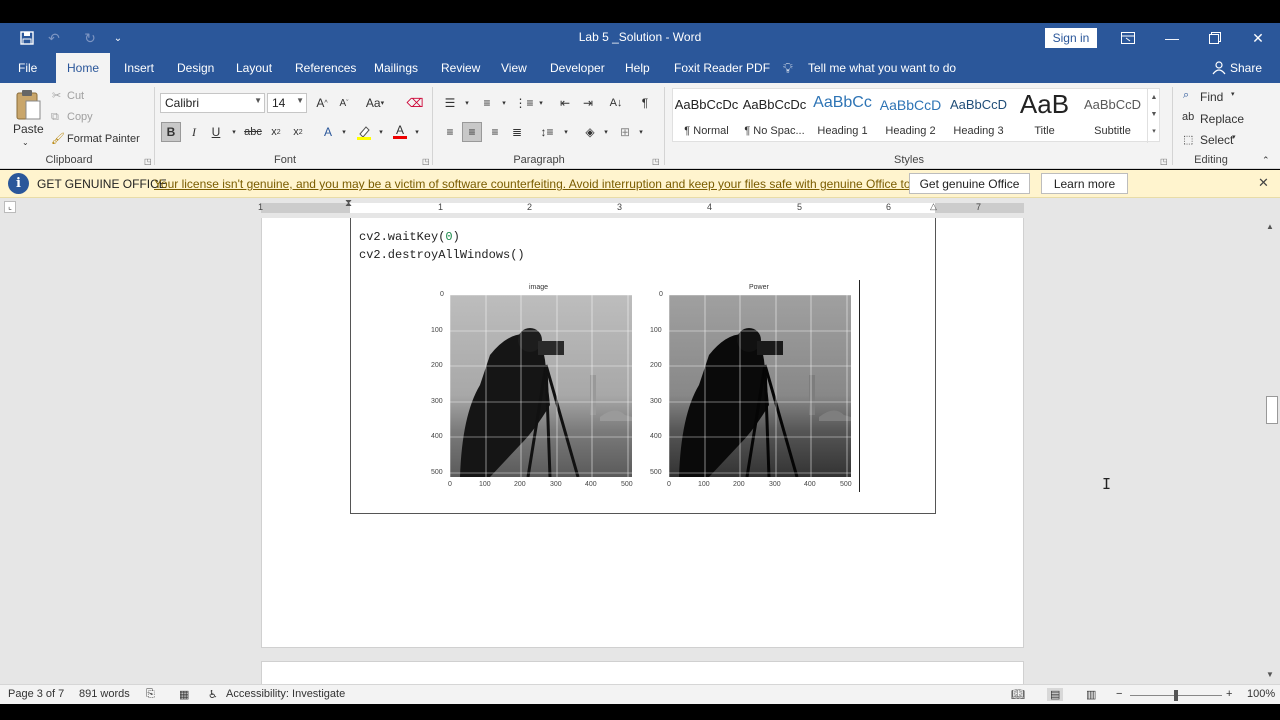 The width and height of the screenshot is (1280, 720). Describe the element at coordinates (1229, 694) in the screenshot. I see `zoom-in-icon: +` at that location.